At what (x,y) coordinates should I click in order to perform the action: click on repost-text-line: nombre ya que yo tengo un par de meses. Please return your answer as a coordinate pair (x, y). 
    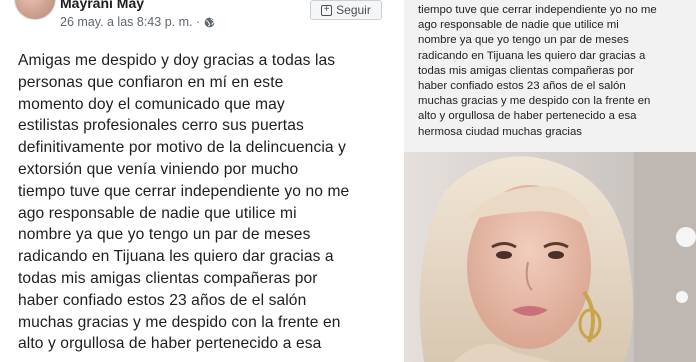
    Looking at the image, I should click on (523, 40).